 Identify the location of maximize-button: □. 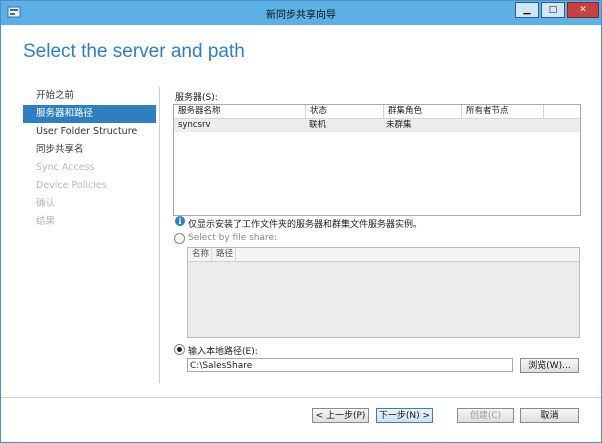
(553, 10).